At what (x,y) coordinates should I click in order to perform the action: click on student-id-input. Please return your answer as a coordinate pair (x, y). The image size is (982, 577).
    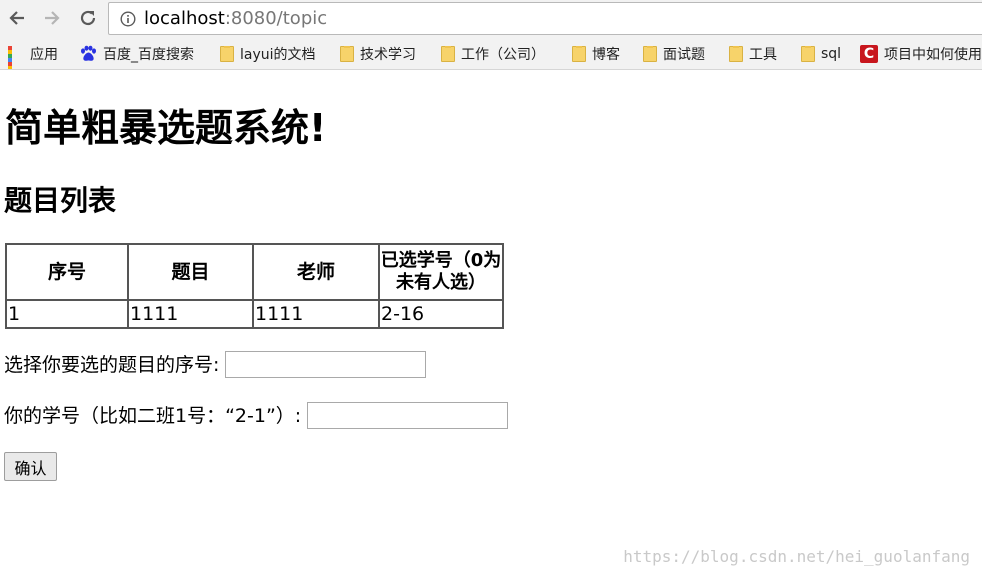
    Looking at the image, I should click on (408, 415).